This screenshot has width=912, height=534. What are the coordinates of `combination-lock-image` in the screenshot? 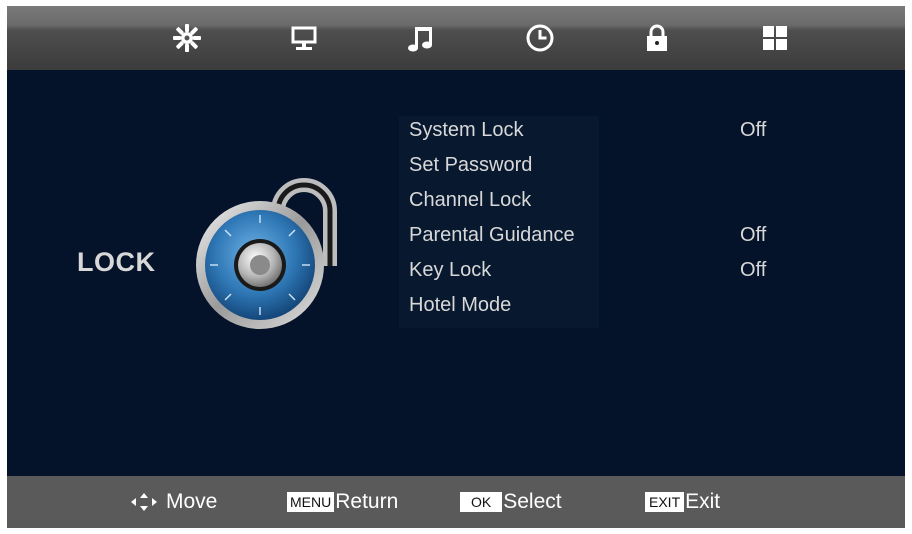 It's located at (266, 253).